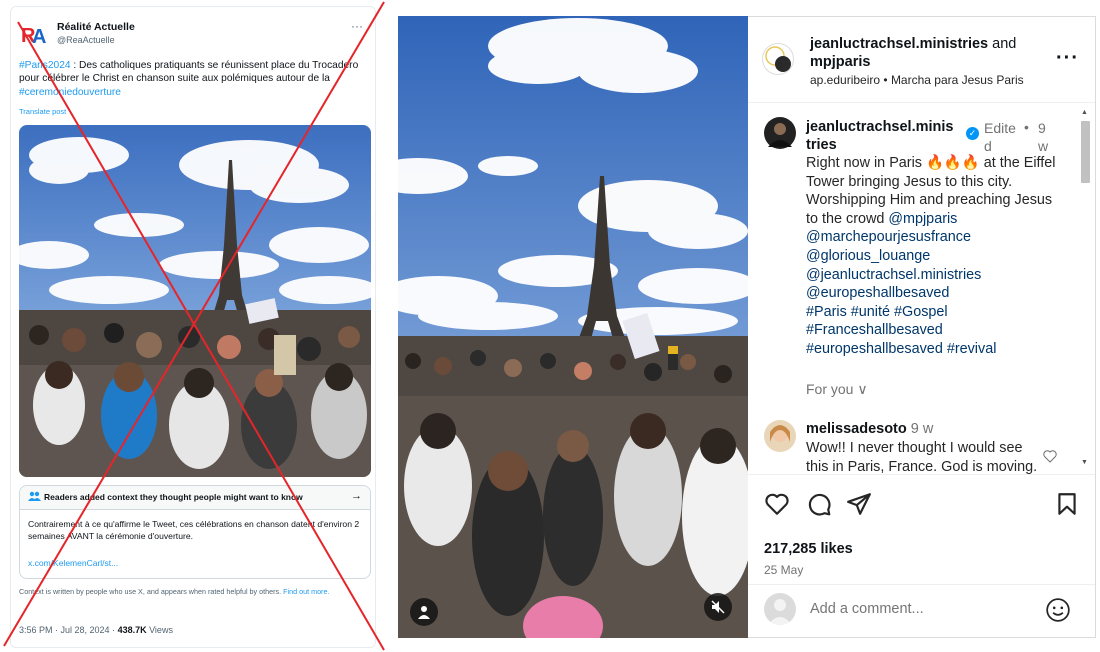 The width and height of the screenshot is (1100, 652). Describe the element at coordinates (856, 429) in the screenshot. I see `comment-username: melissadesoto` at that location.